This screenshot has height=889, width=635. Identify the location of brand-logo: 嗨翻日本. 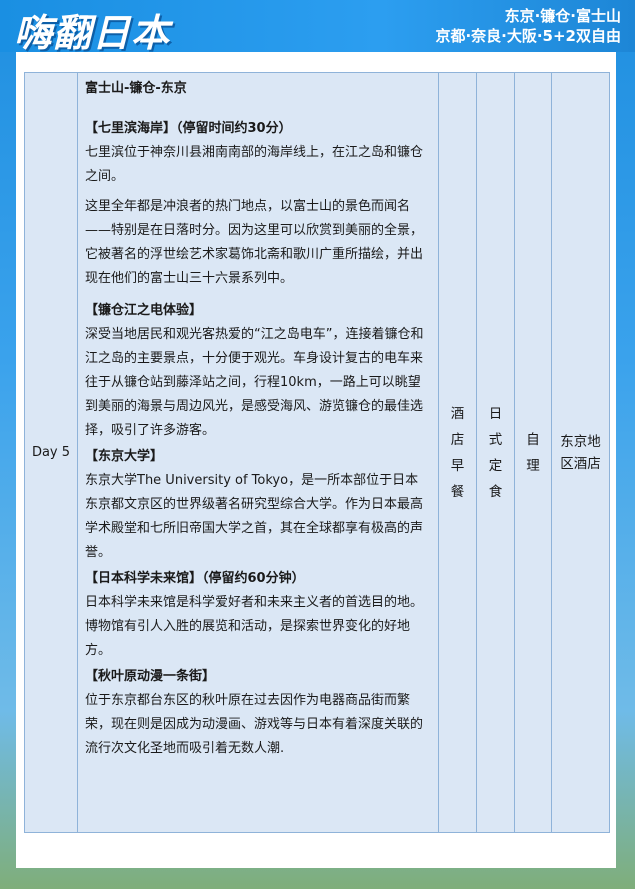
(92, 33).